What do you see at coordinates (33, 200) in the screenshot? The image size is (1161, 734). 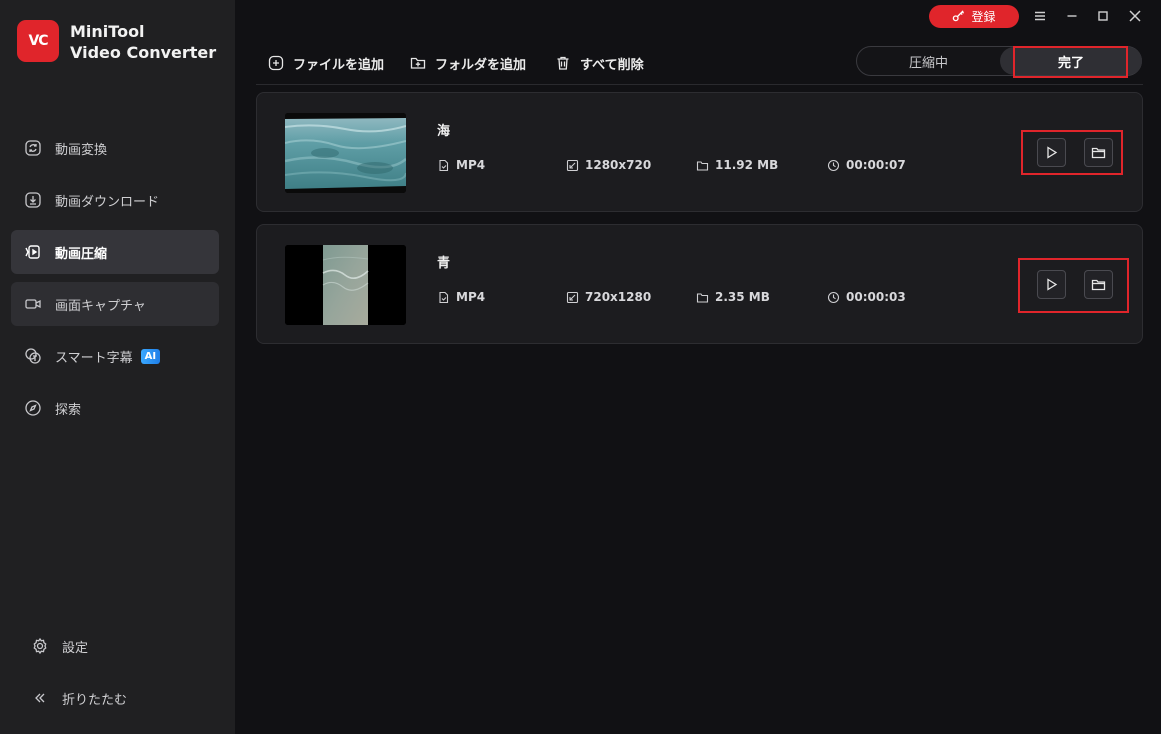 I see `download-icon` at bounding box center [33, 200].